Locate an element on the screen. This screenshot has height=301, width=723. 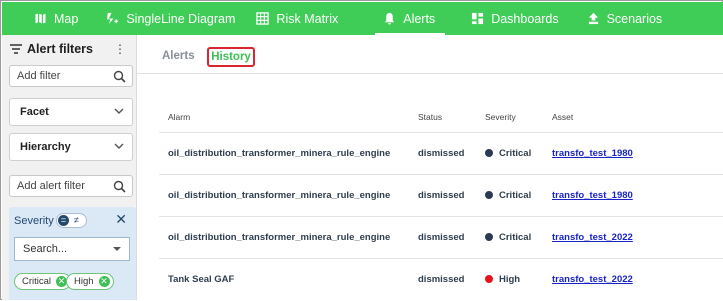
add-filter-input: Add filter is located at coordinates (71, 76).